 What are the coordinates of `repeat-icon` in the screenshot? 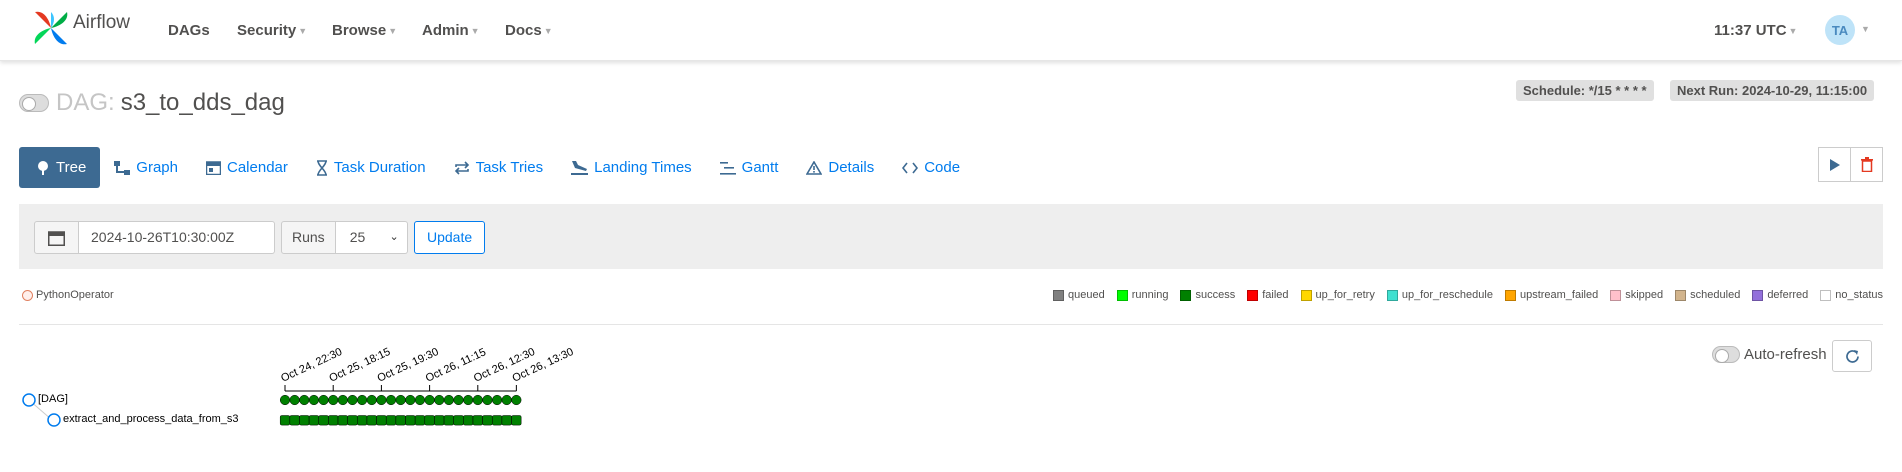 It's located at (461, 167).